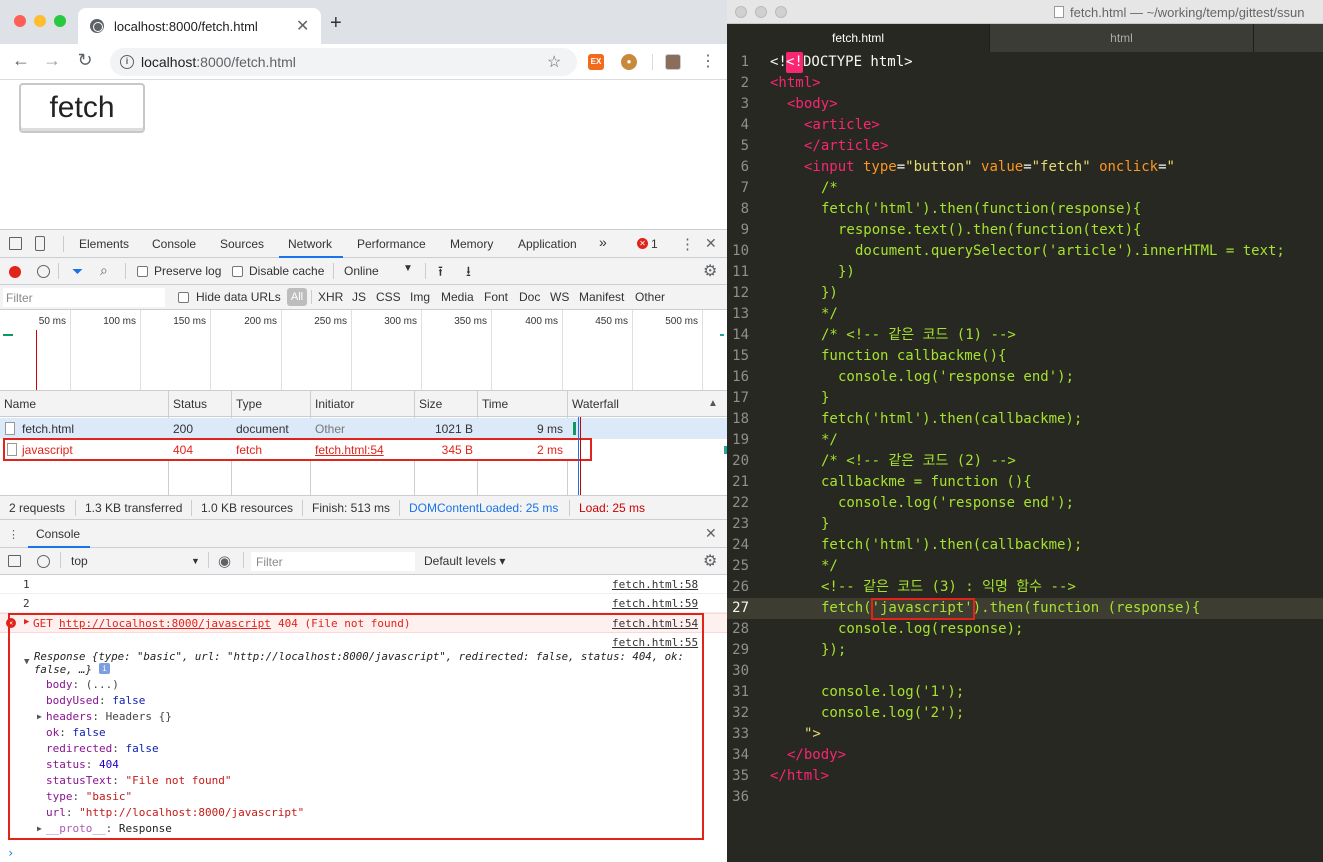  What do you see at coordinates (13, 534) in the screenshot?
I see `drawer-menu-icon: ⋮` at bounding box center [13, 534].